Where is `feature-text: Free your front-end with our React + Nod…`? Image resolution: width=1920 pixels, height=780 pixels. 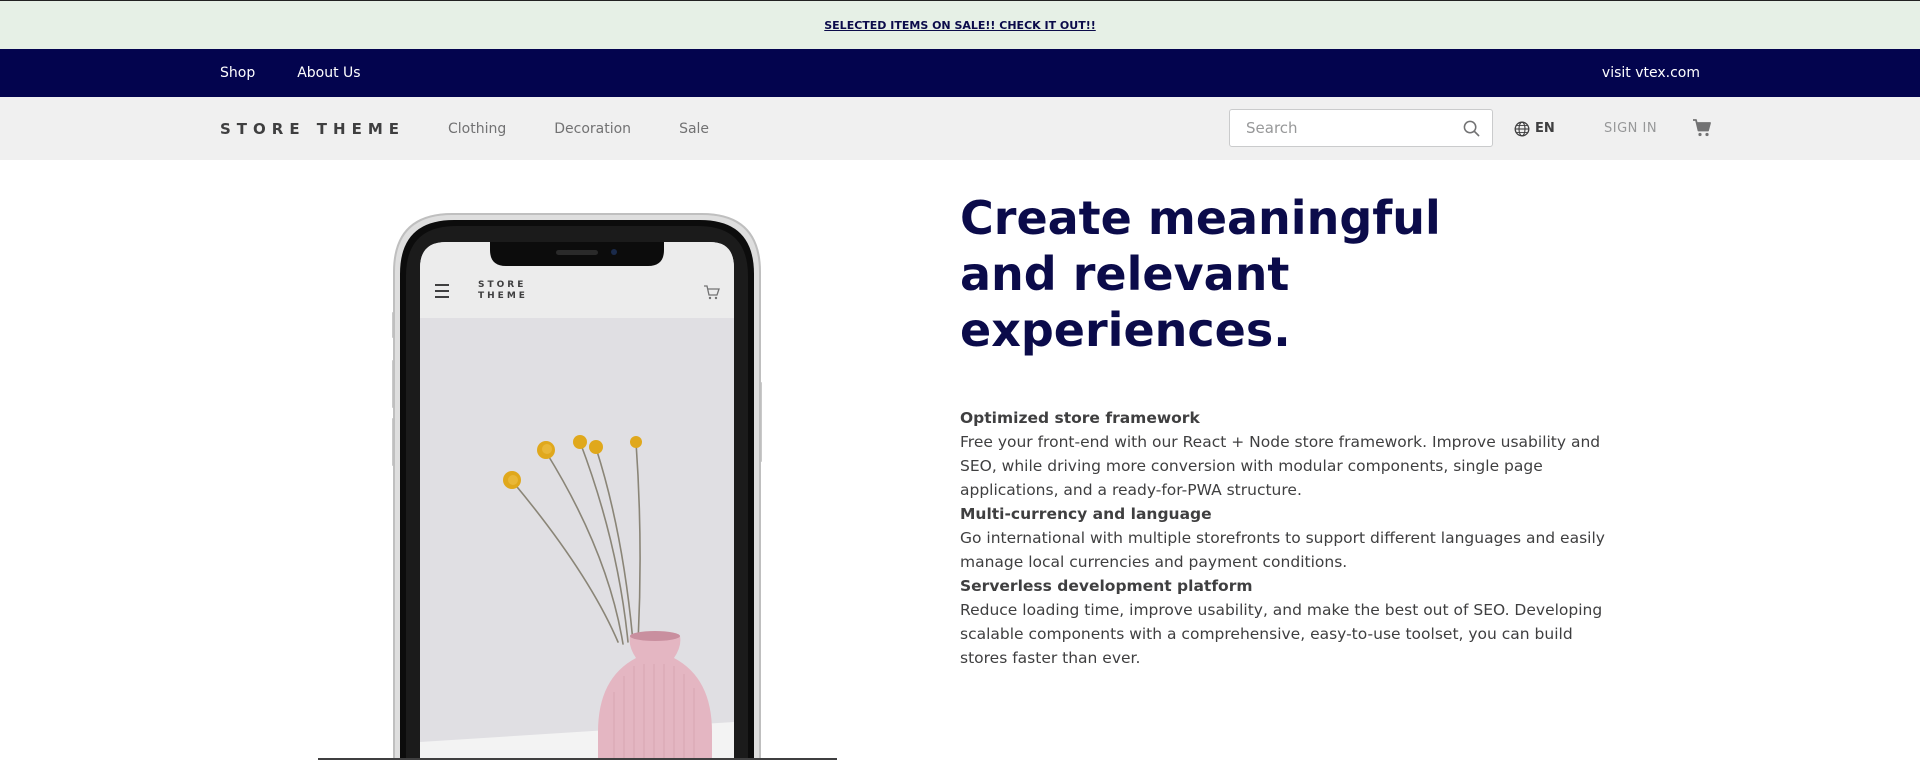 feature-text: Free your front-end with our React + Nod… is located at coordinates (1280, 466).